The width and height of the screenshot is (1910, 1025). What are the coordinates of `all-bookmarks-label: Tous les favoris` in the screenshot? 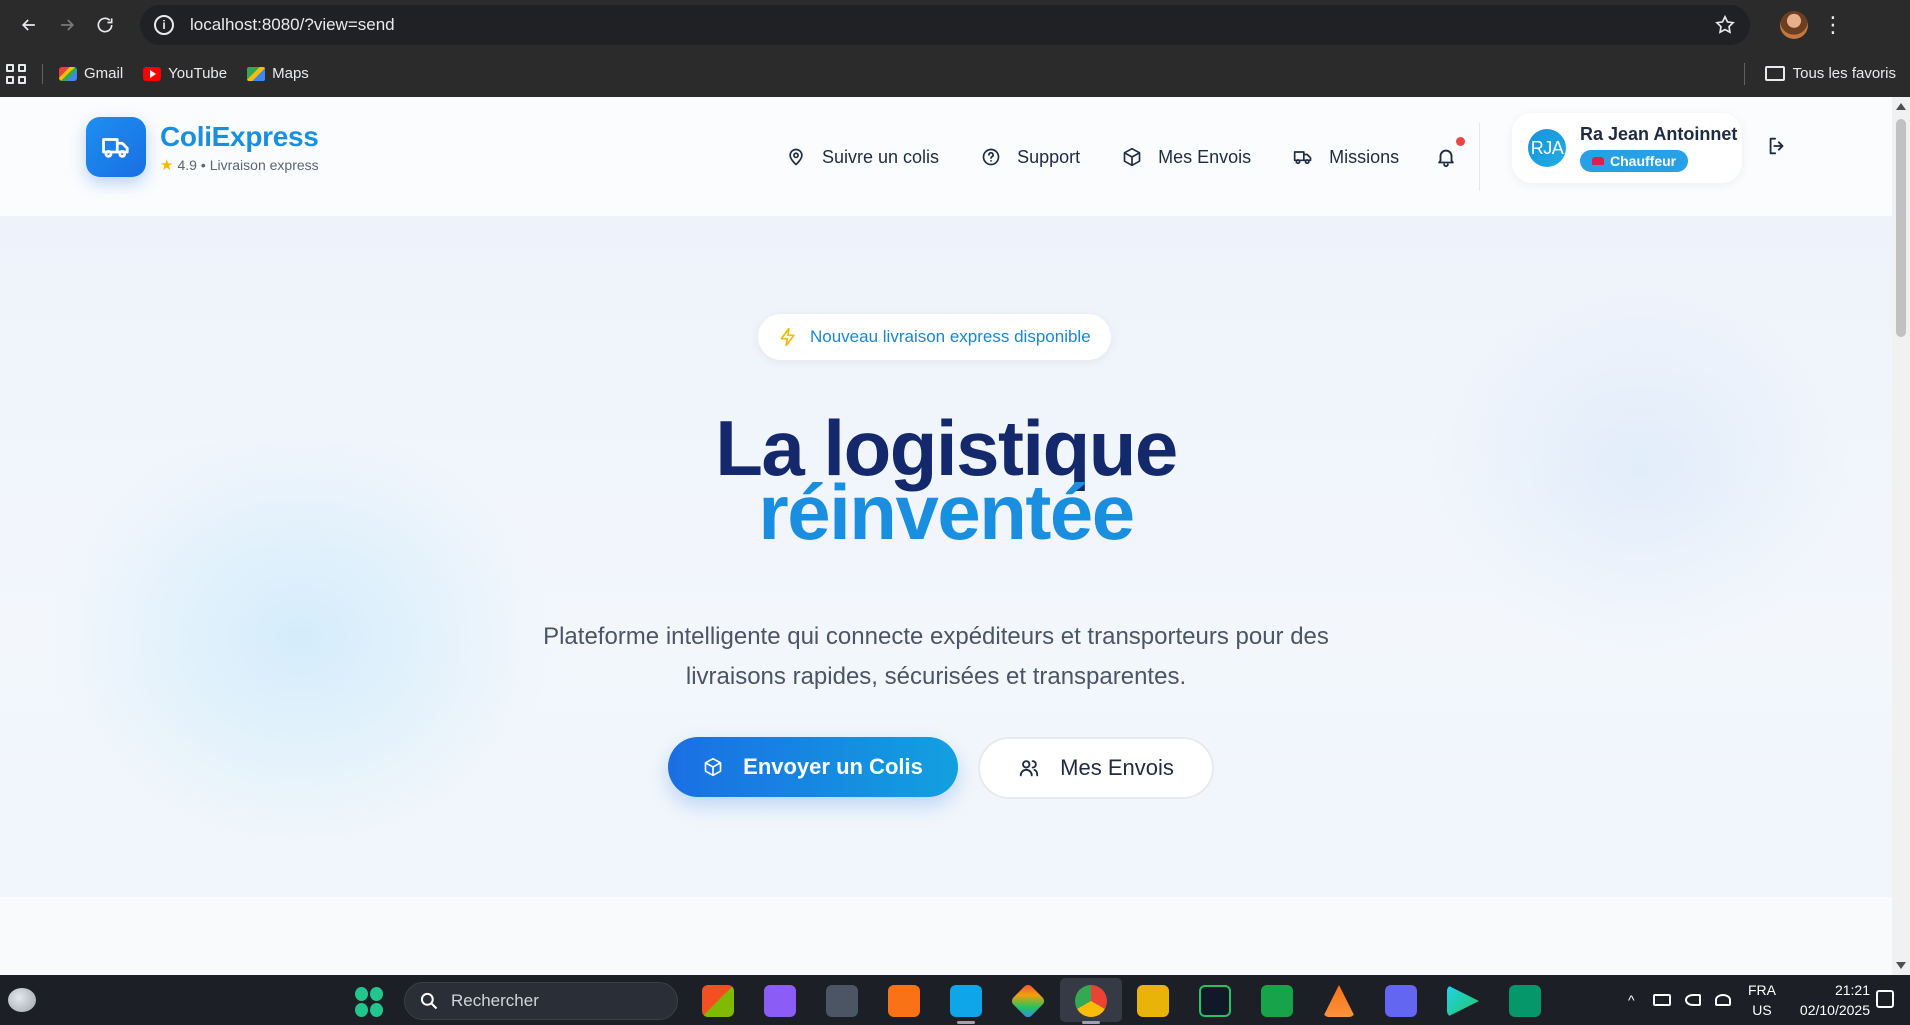 It's located at (1844, 73).